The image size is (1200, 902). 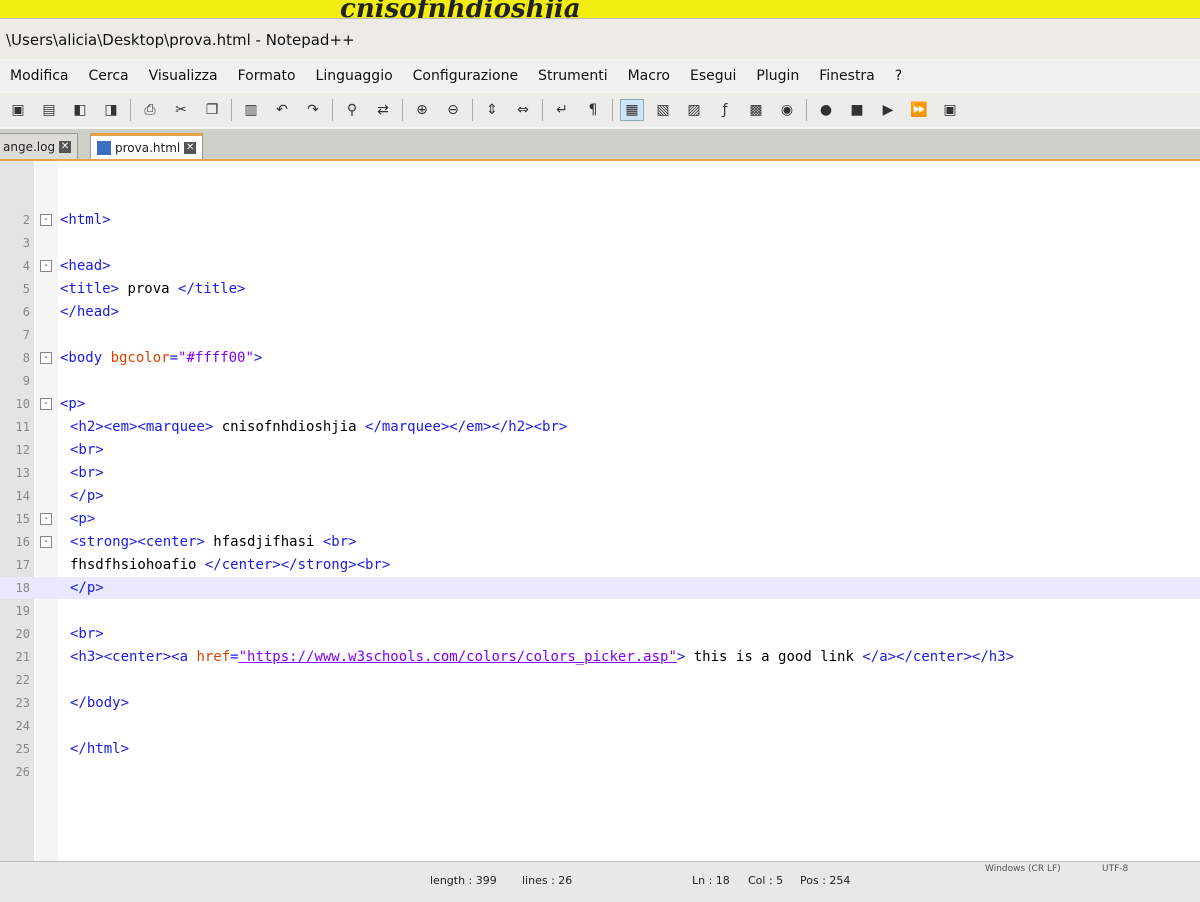 I want to click on menu-item-0: Modifica, so click(x=39, y=76).